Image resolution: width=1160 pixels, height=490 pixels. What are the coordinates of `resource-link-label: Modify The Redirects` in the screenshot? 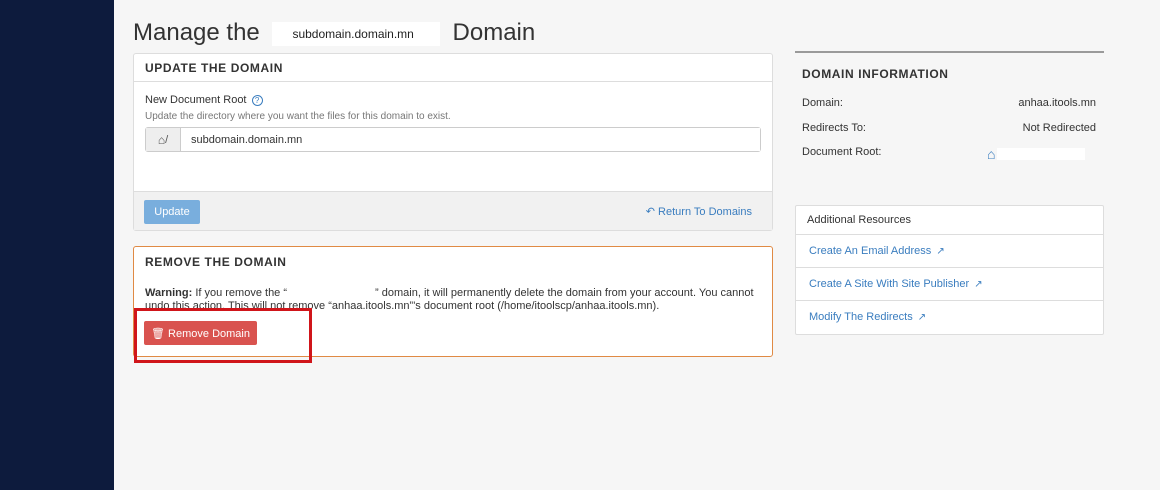 It's located at (861, 317).